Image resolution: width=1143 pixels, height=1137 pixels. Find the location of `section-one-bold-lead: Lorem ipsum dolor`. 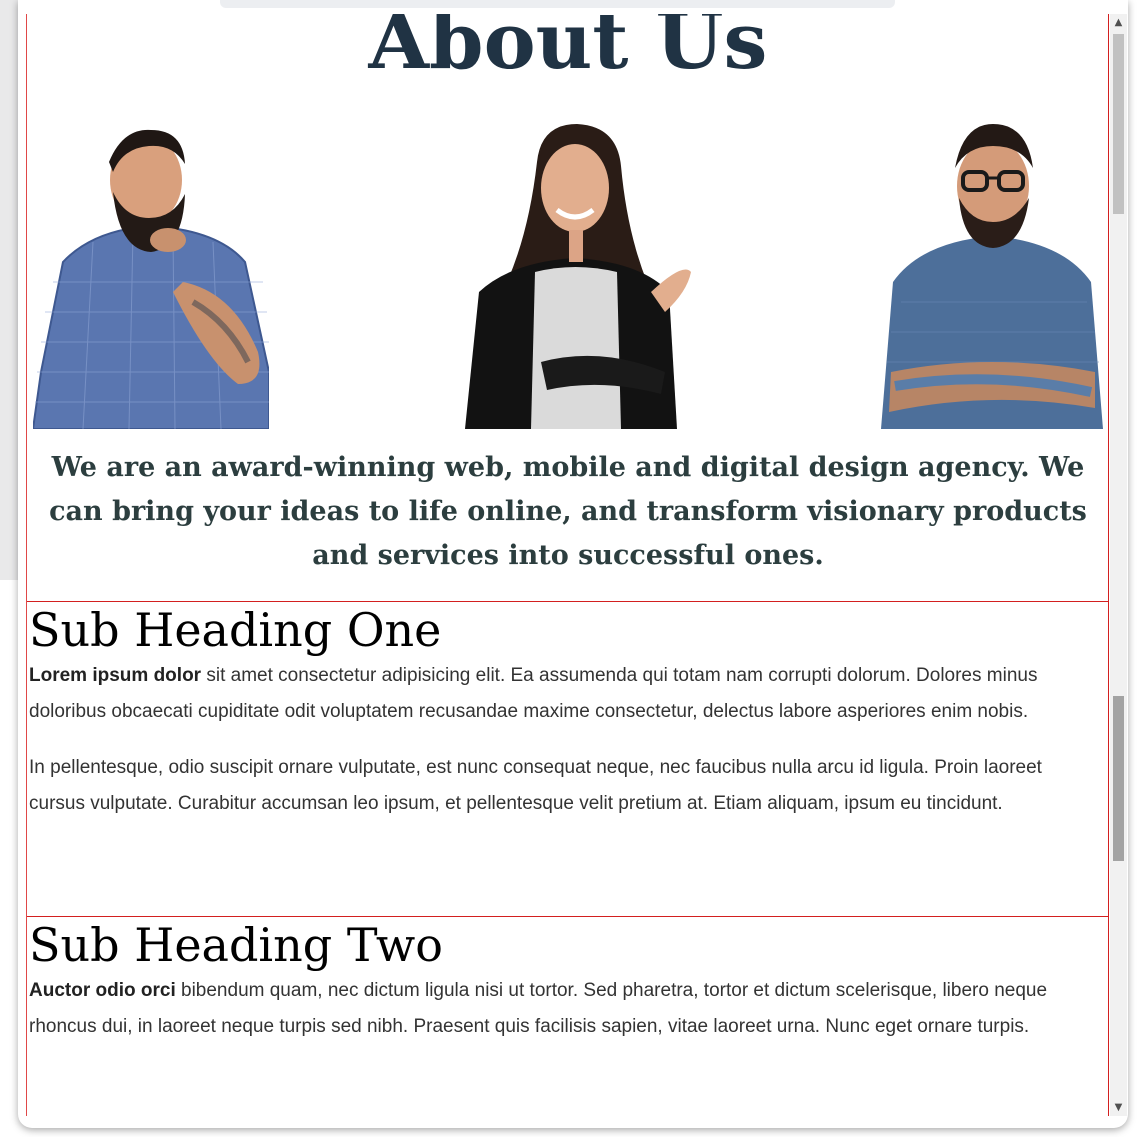

section-one-bold-lead: Lorem ipsum dolor is located at coordinates (115, 675).